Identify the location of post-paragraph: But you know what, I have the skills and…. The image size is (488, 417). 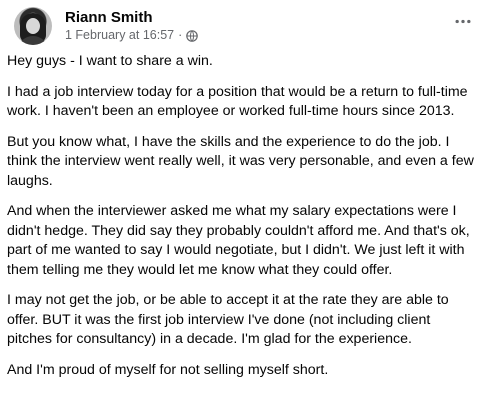
(240, 161).